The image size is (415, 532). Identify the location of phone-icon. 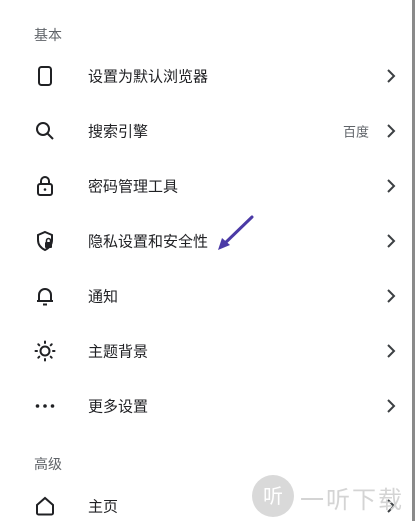
(45, 76).